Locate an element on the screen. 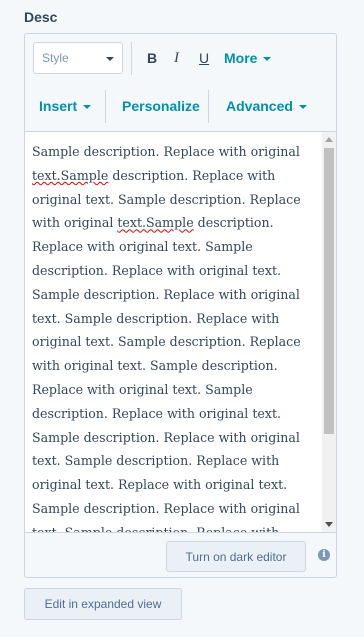 The image size is (364, 637). personalize-button: Personalize is located at coordinates (161, 106).